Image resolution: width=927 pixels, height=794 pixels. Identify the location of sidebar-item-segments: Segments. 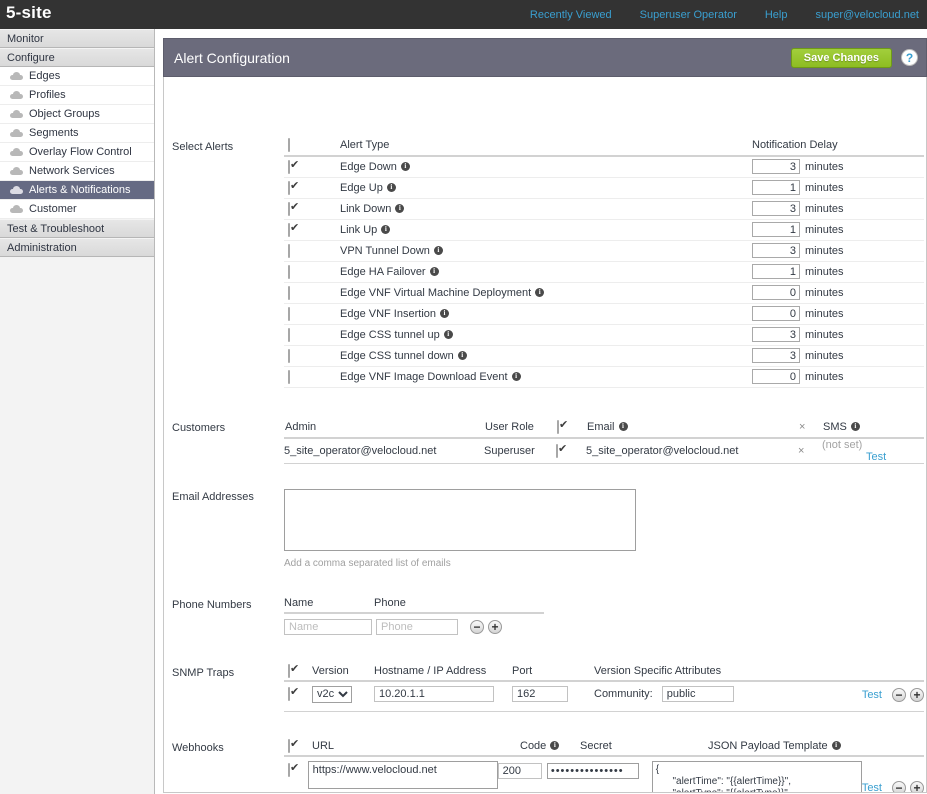
(77, 133).